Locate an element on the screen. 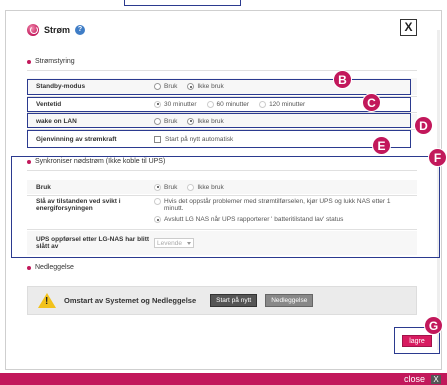 Image resolution: width=447 pixels, height=385 pixels. dialog-title: Strøm is located at coordinates (57, 30).